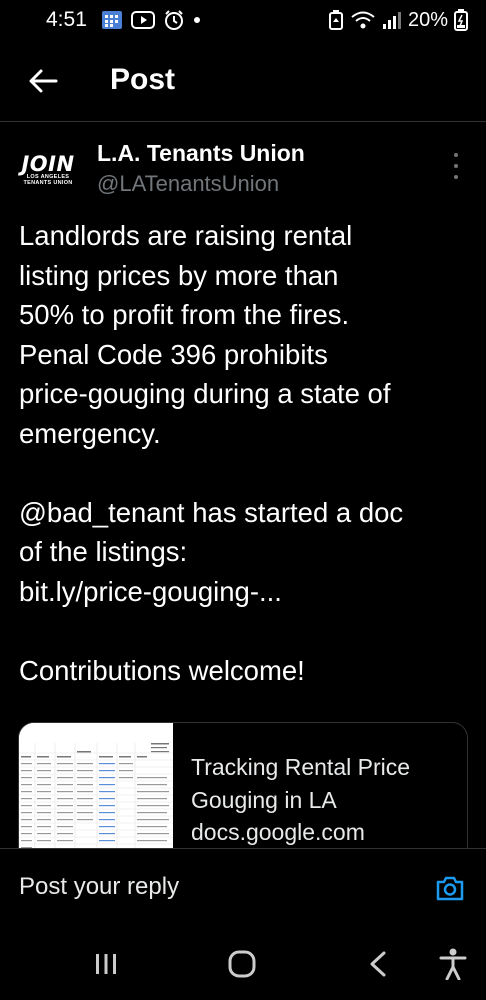 The width and height of the screenshot is (486, 1000). What do you see at coordinates (461, 20) in the screenshot?
I see `battery-icon` at bounding box center [461, 20].